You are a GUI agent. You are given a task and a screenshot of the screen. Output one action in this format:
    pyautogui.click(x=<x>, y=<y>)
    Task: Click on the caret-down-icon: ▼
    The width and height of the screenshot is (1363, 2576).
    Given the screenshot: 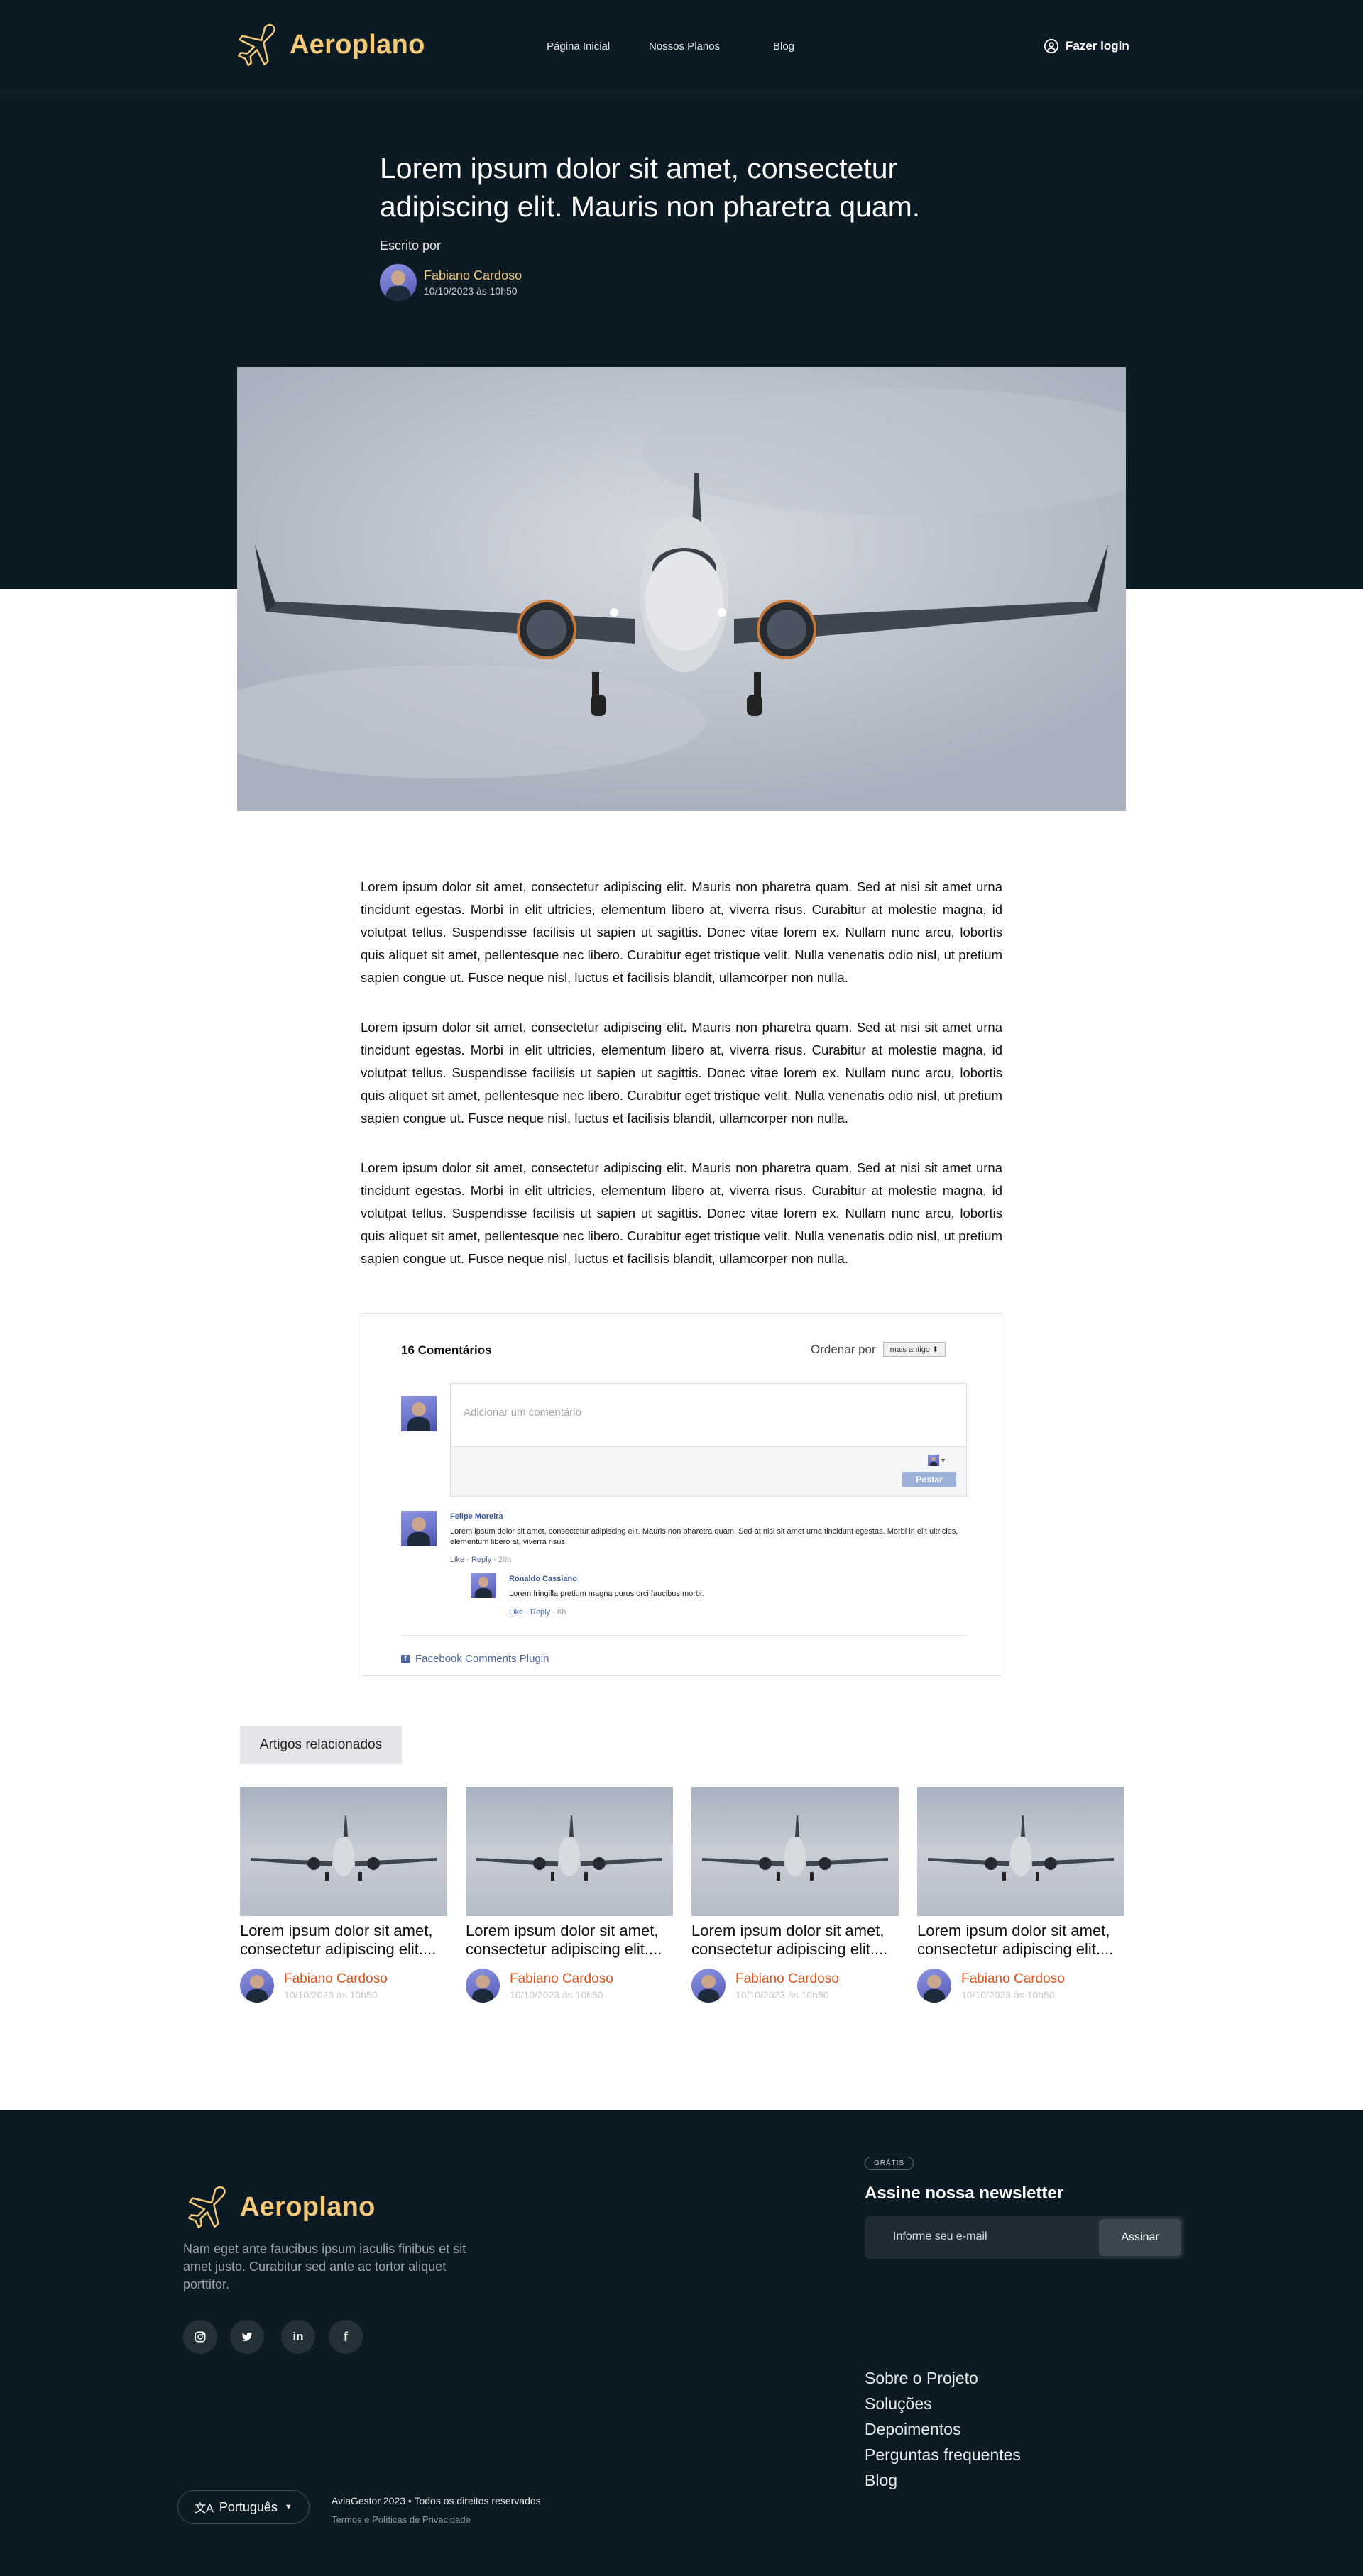 What is the action you would take?
    pyautogui.click(x=943, y=1460)
    